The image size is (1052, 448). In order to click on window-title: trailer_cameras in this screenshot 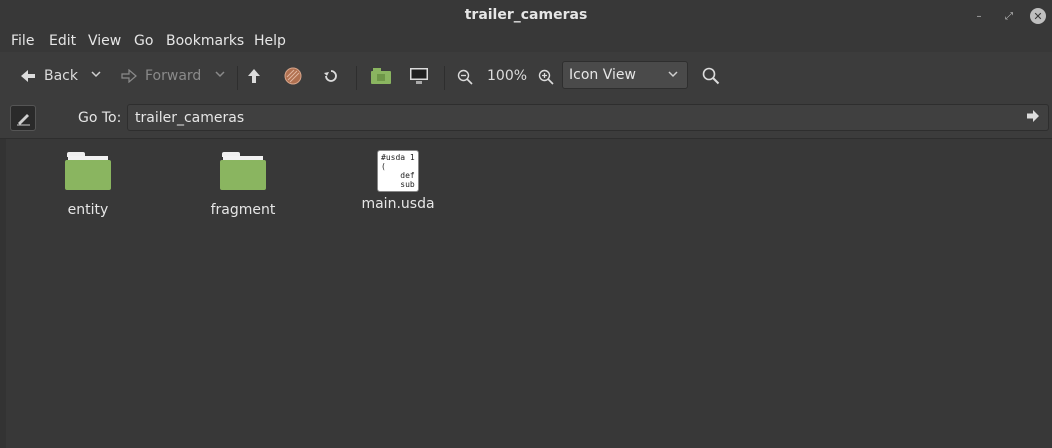, I will do `click(526, 15)`.